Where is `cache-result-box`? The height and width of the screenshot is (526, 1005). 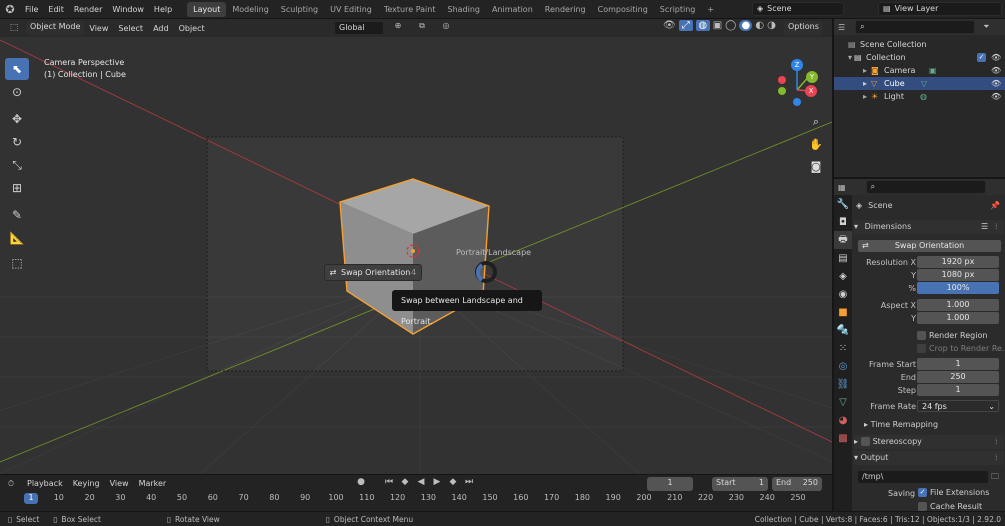 cache-result-box is located at coordinates (922, 506).